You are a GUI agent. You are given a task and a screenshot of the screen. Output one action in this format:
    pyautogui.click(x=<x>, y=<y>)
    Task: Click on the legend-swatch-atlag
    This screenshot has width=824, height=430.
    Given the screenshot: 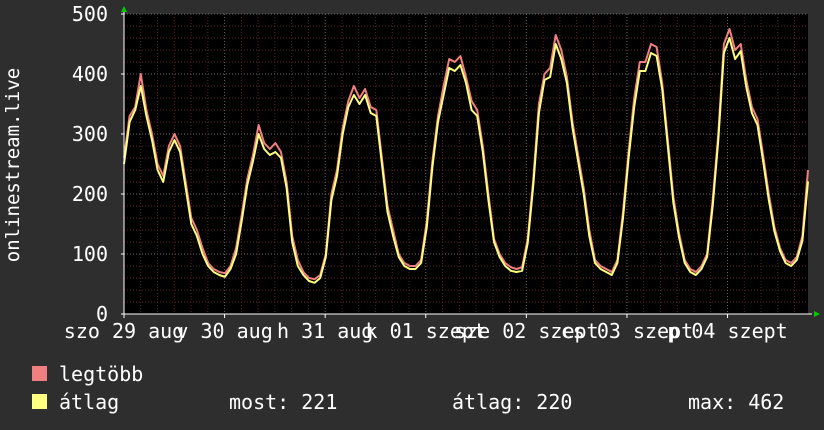 What is the action you would take?
    pyautogui.click(x=39, y=401)
    